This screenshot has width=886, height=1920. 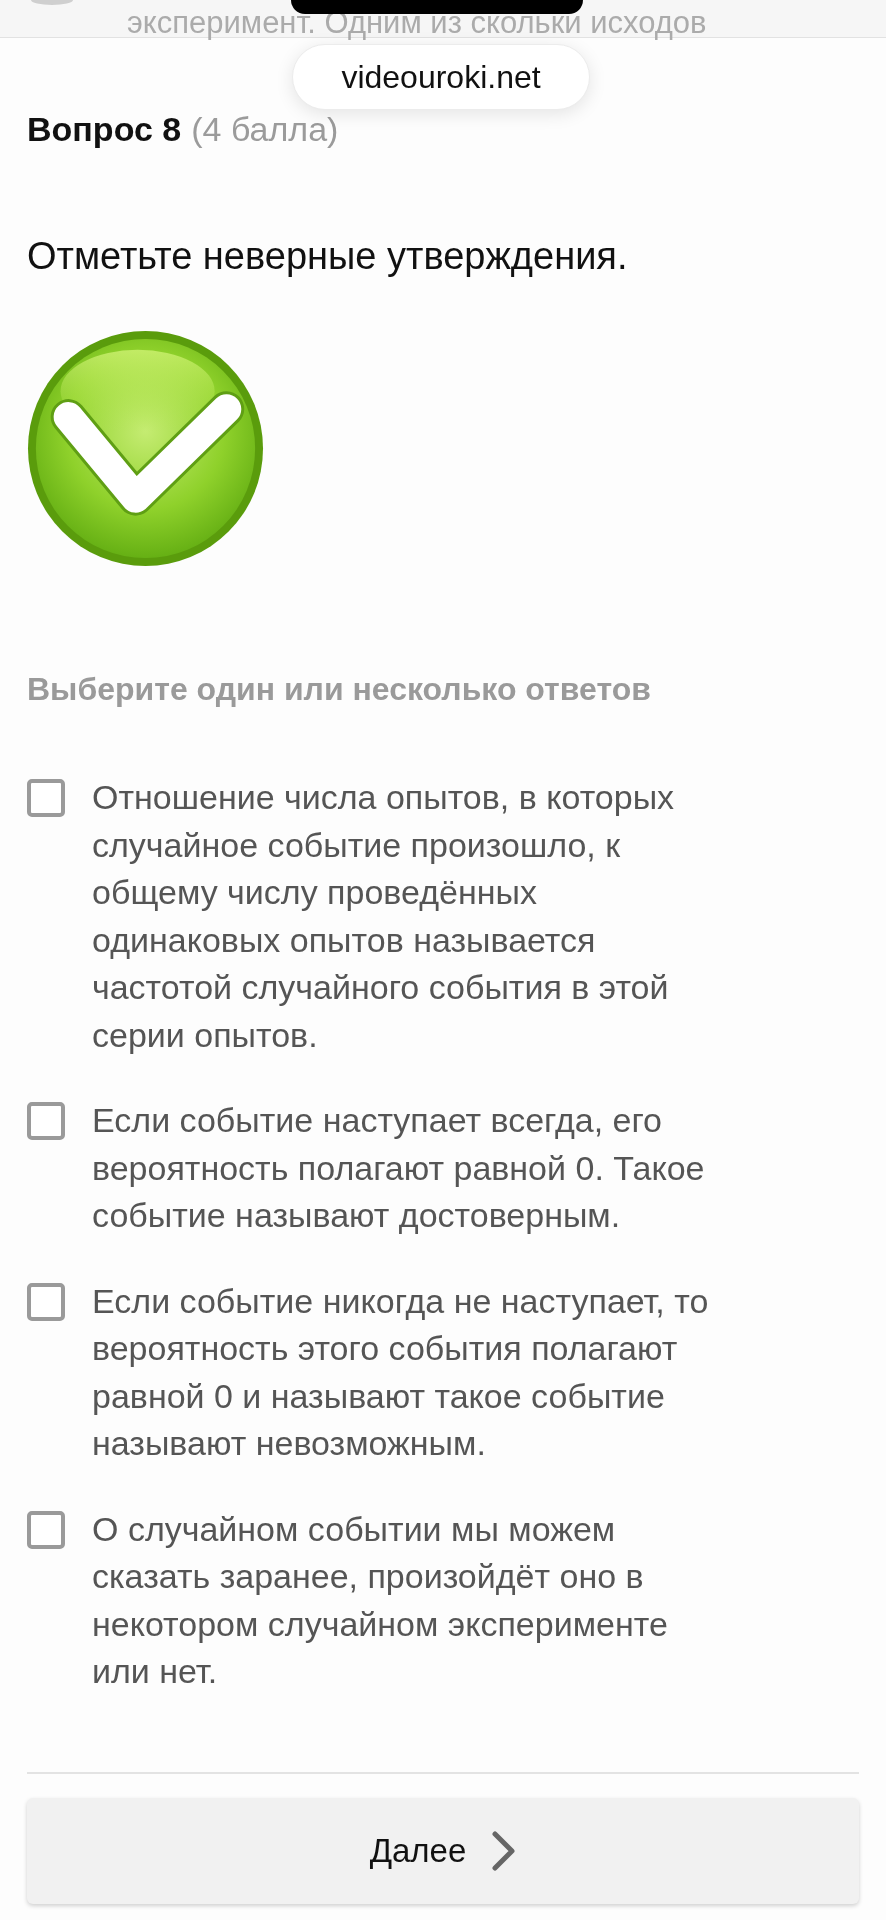 What do you see at coordinates (443, 1850) in the screenshot?
I see `next-button: Далее` at bounding box center [443, 1850].